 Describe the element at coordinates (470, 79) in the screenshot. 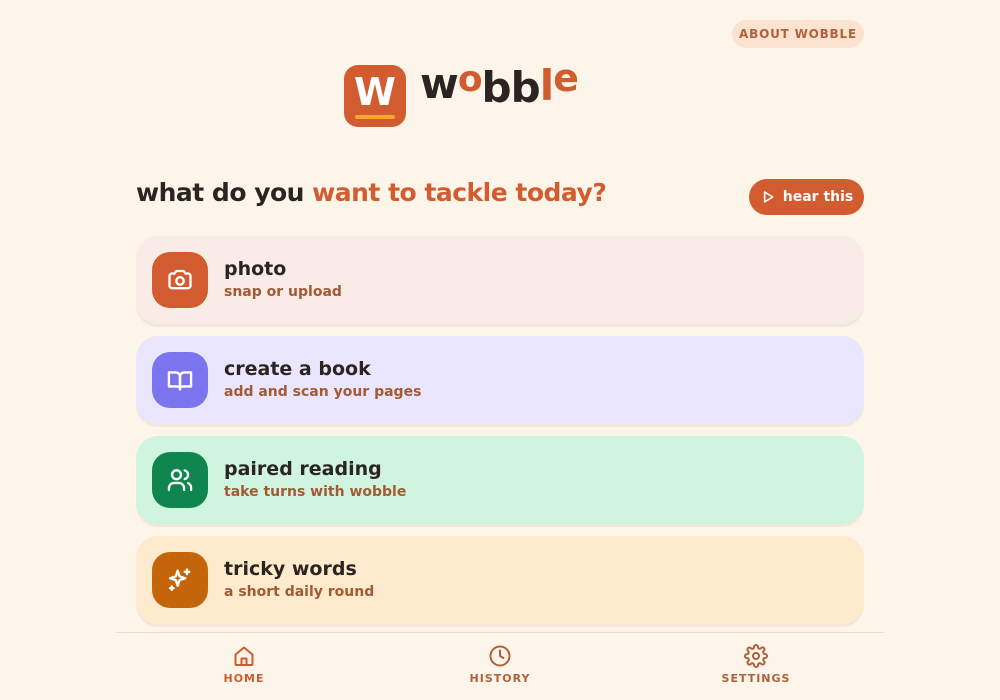

I see `wordmark-letter: o` at that location.